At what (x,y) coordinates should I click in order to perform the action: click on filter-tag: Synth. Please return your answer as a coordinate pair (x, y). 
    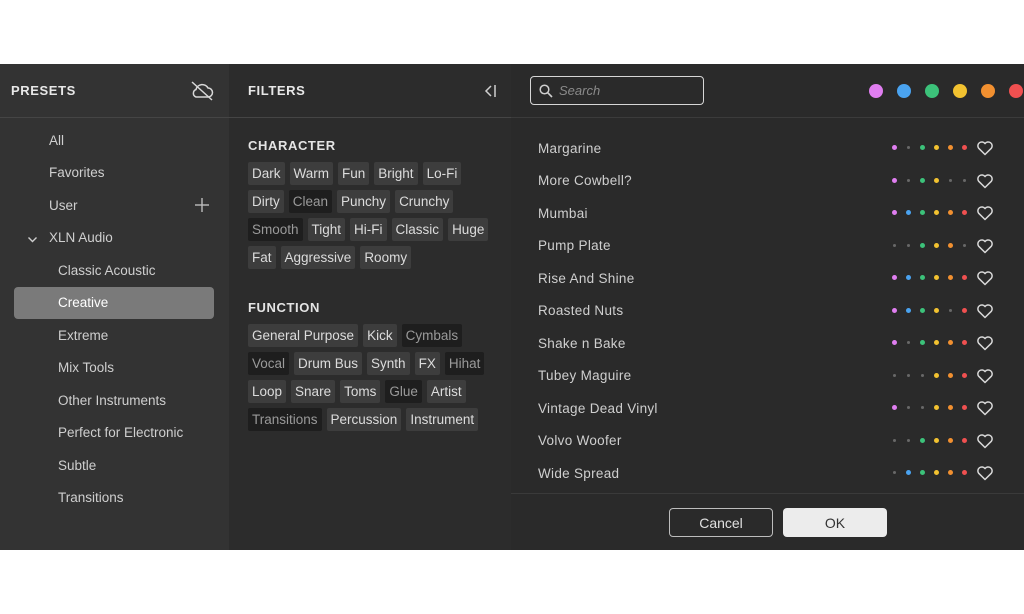
    Looking at the image, I should click on (388, 363).